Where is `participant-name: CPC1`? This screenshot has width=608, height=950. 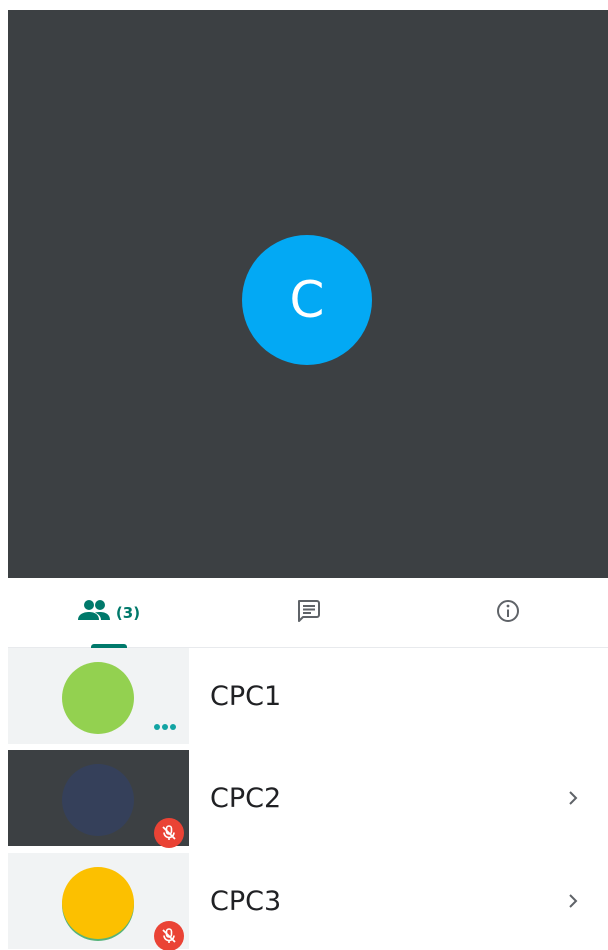 participant-name: CPC1 is located at coordinates (246, 696).